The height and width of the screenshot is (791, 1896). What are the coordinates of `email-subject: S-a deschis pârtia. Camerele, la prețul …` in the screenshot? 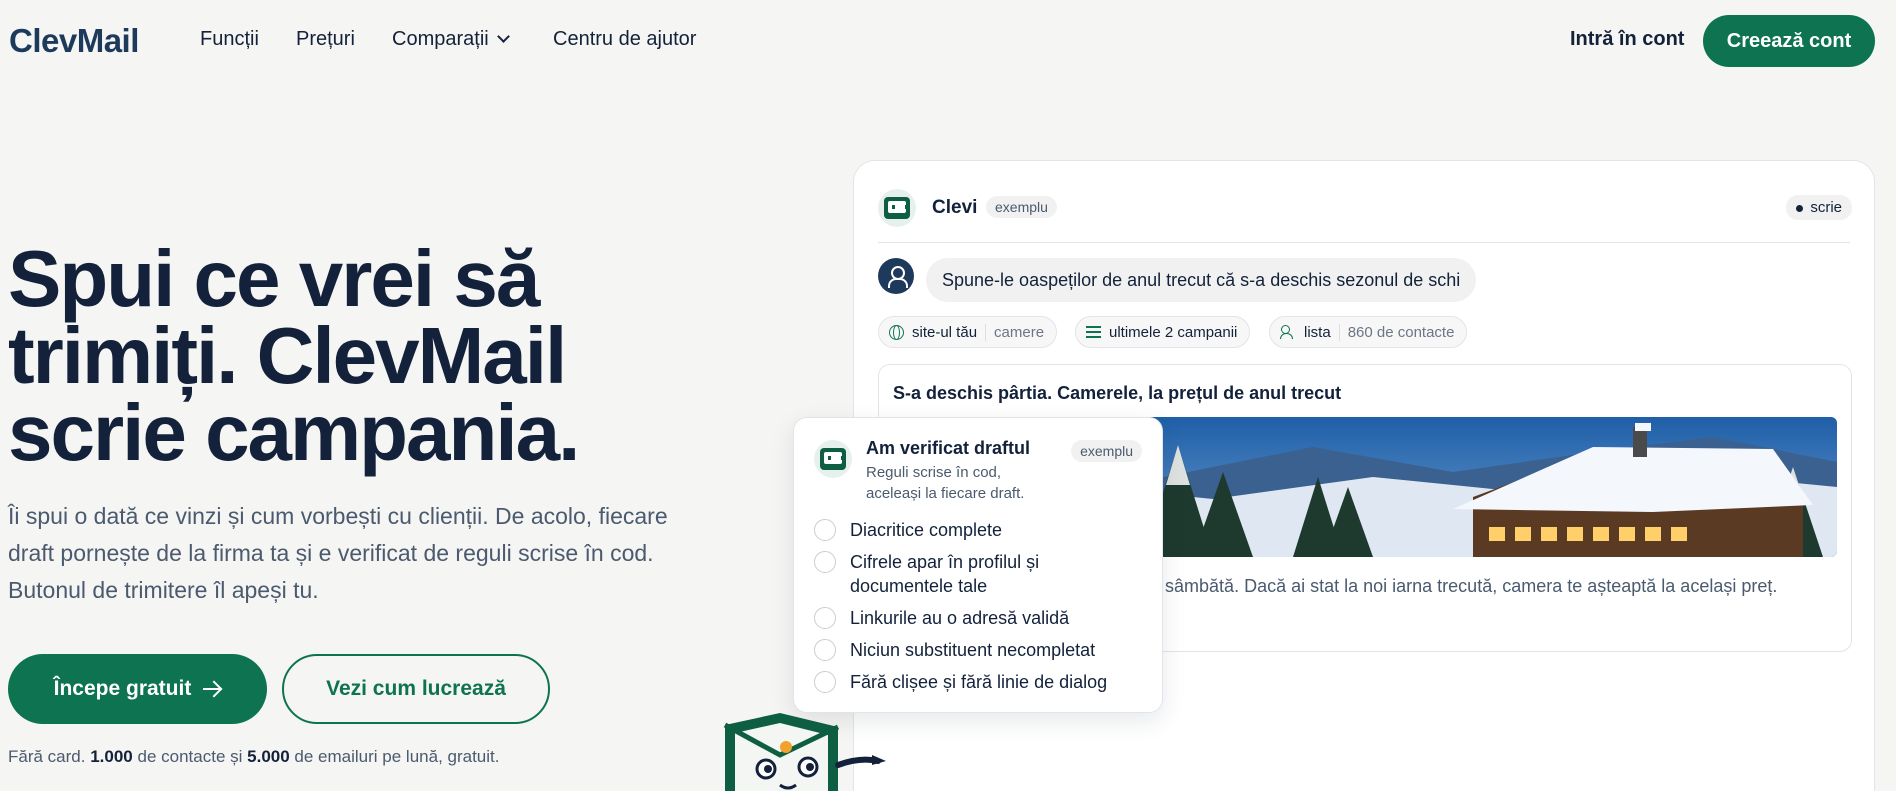 It's located at (1117, 393).